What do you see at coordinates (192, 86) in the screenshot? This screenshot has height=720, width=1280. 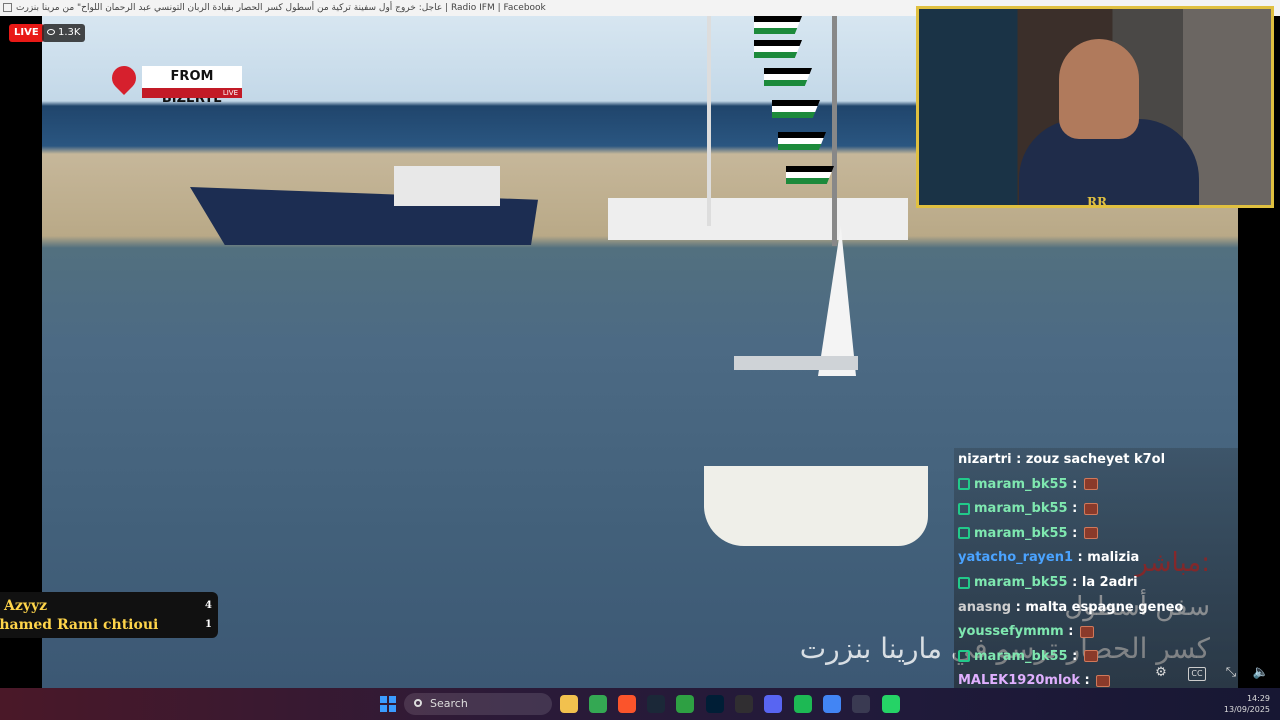 I see `location-label: FROM BIZERTE` at bounding box center [192, 86].